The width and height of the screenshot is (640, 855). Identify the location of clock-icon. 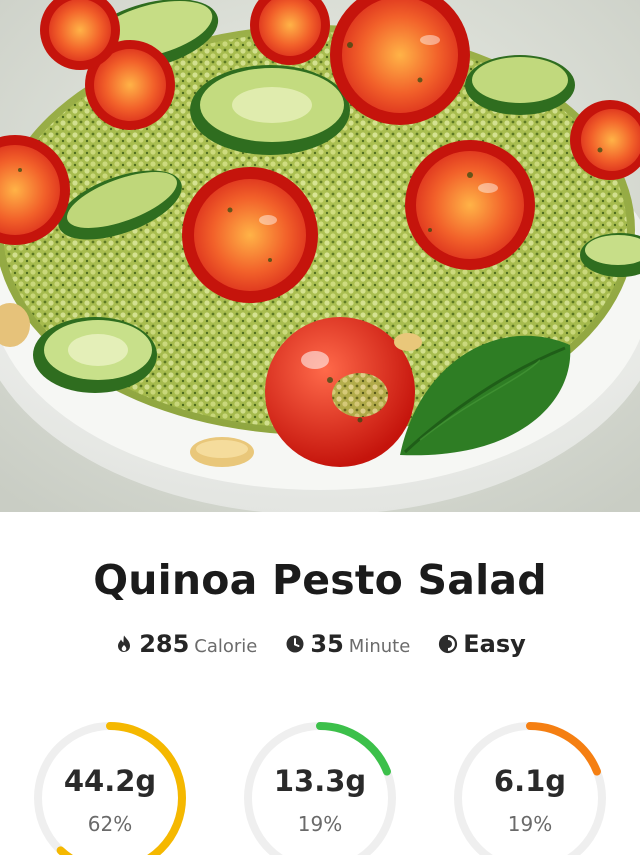
(295, 644).